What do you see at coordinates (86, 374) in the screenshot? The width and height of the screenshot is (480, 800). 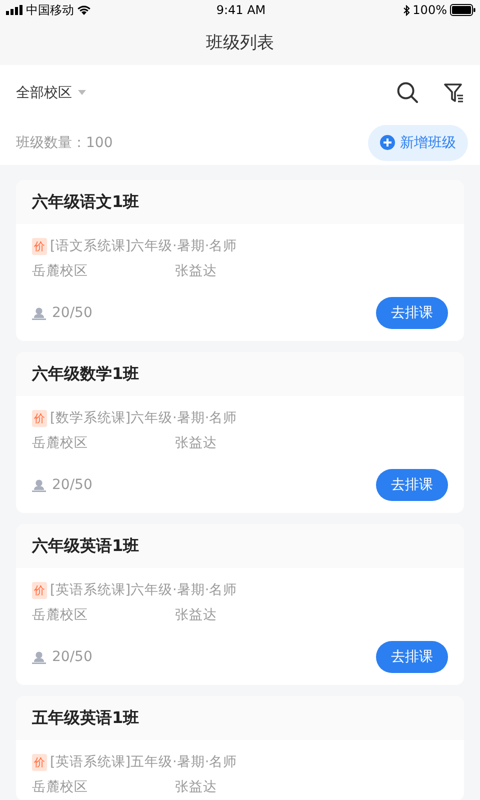 I see `class-name: 六年级数学1班` at bounding box center [86, 374].